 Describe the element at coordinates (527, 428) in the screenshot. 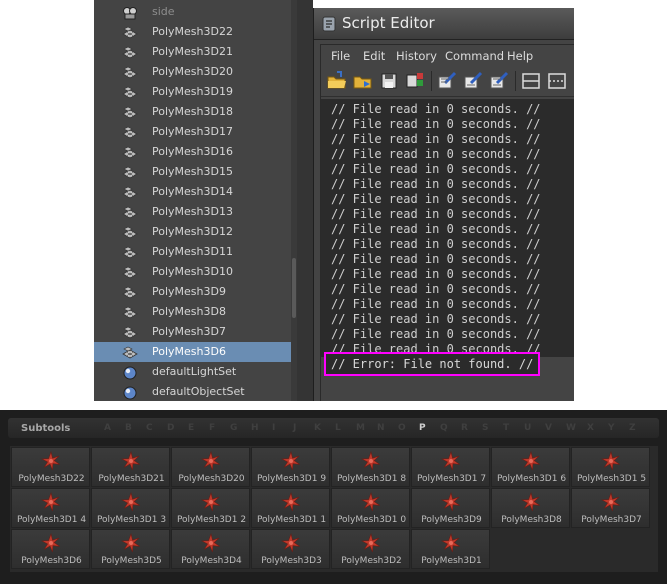

I see `alphabet-filter-letter: U` at that location.